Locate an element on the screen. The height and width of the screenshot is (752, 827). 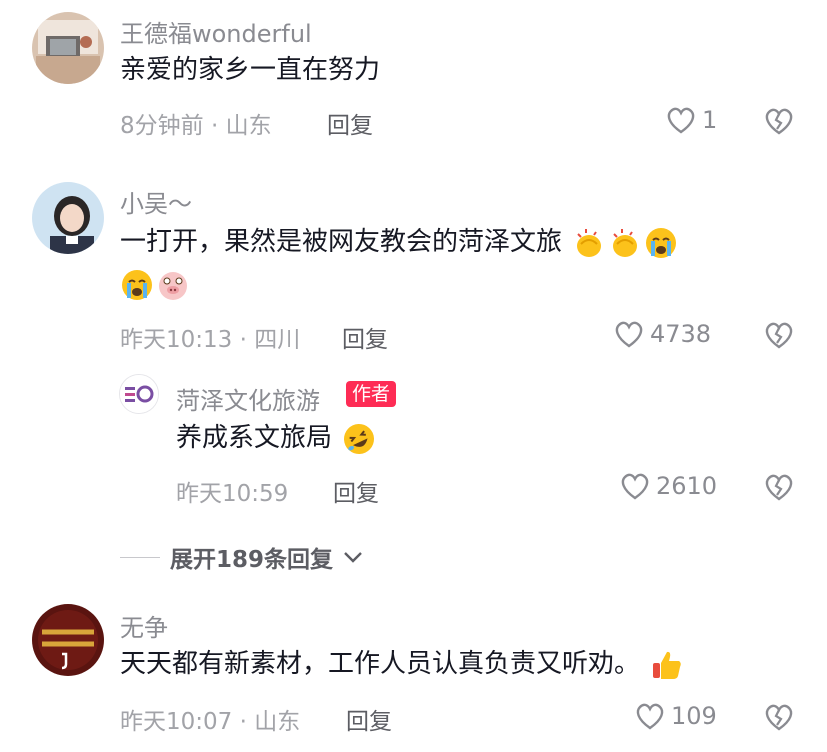
like-count: 109 is located at coordinates (694, 716).